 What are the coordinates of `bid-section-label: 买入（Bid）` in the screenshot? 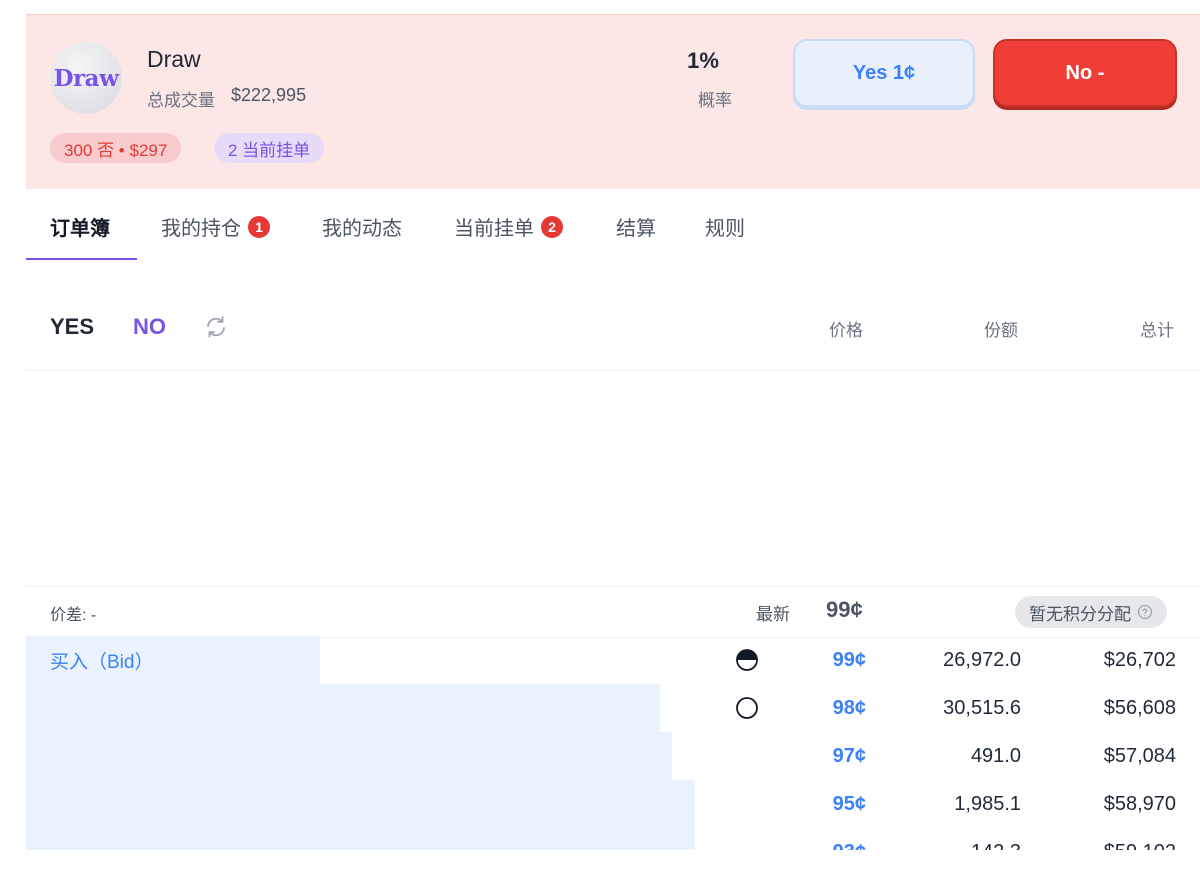 It's located at (102, 662).